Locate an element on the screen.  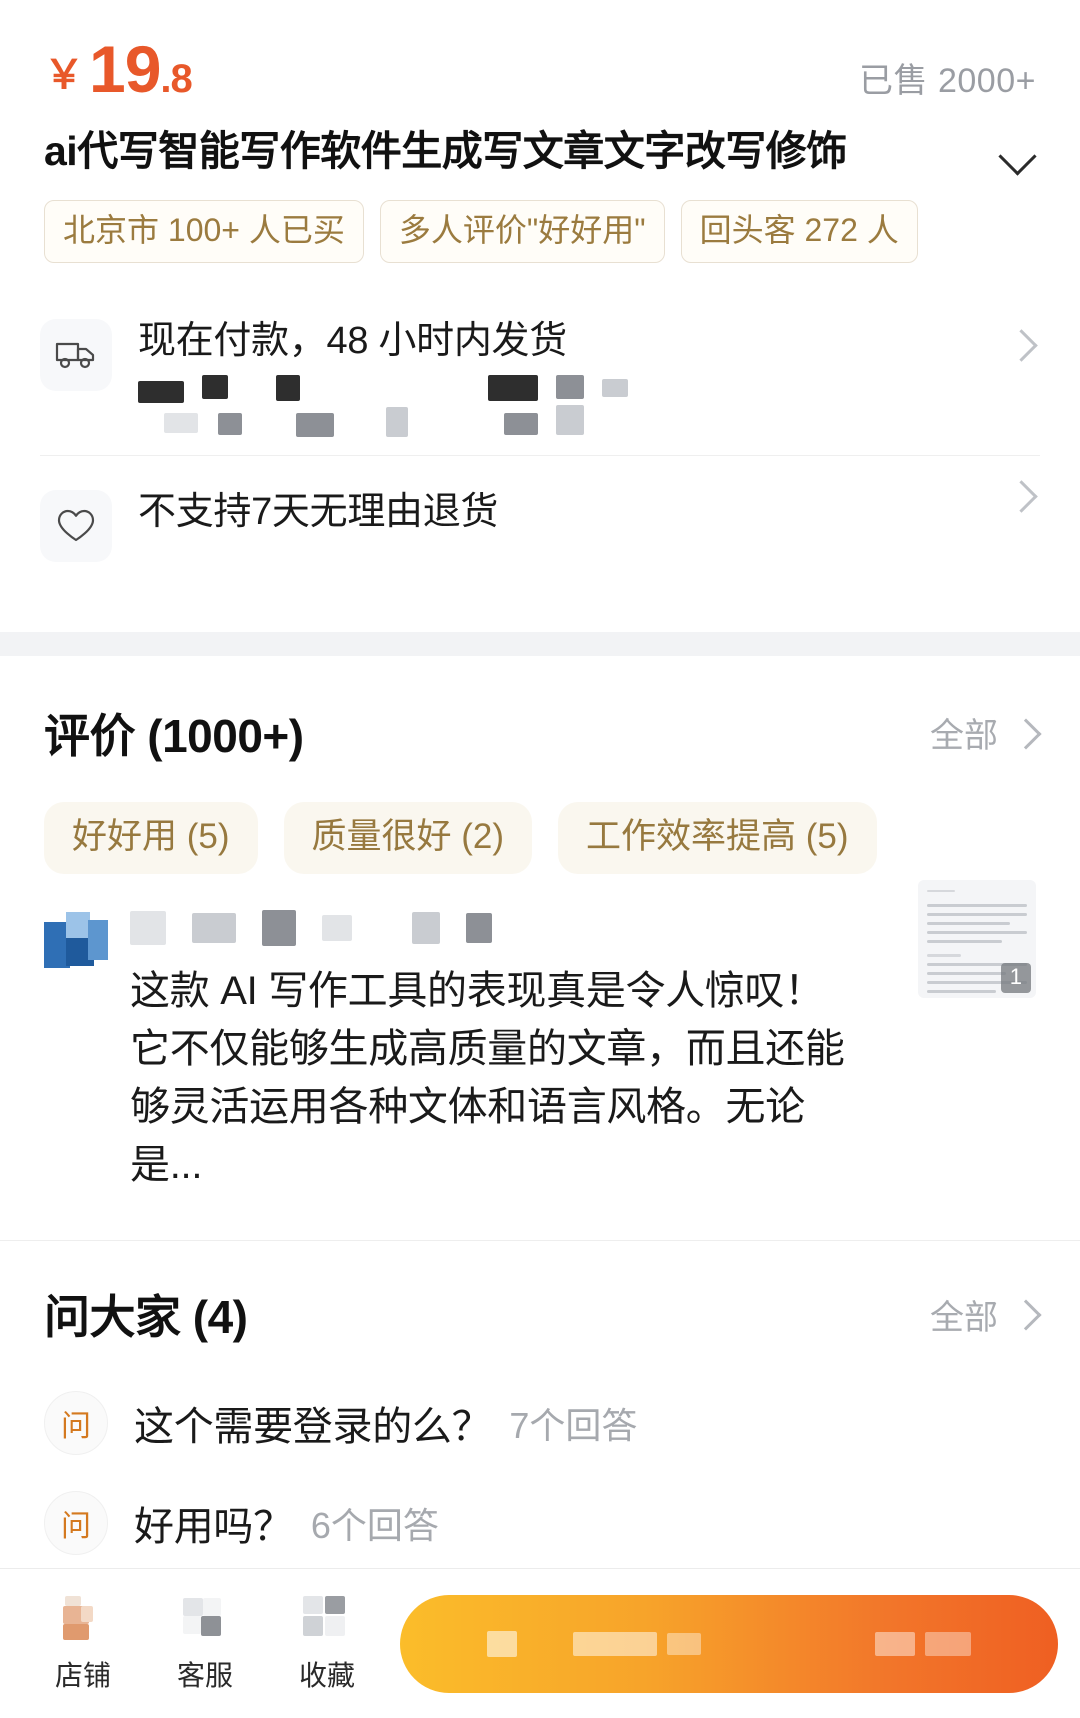
currency-symbol: ￥ is located at coordinates (64, 75).